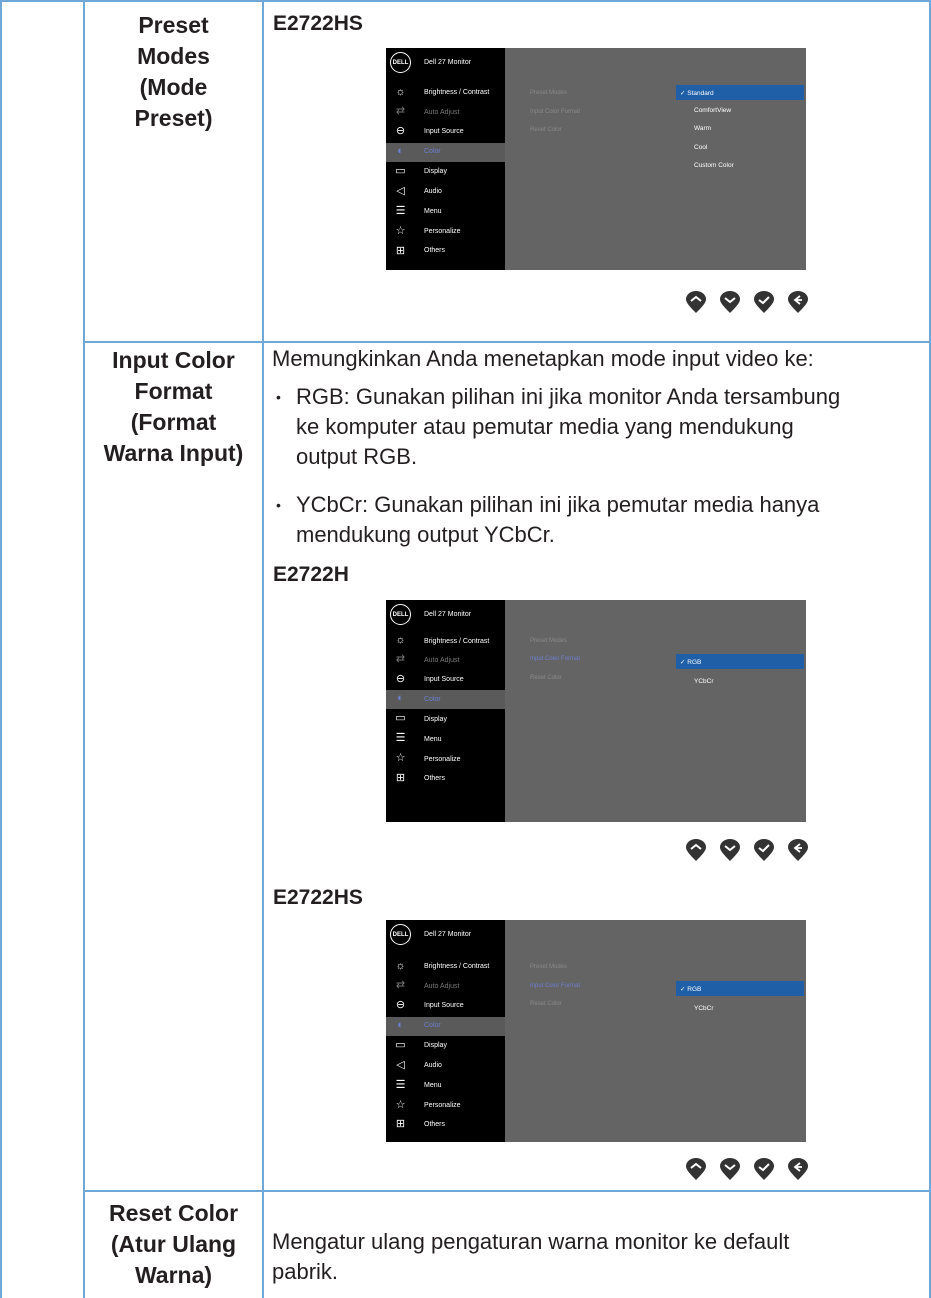 This screenshot has height=1298, width=931. What do you see at coordinates (740, 92) in the screenshot?
I see `option-standard: ✓ Standard` at bounding box center [740, 92].